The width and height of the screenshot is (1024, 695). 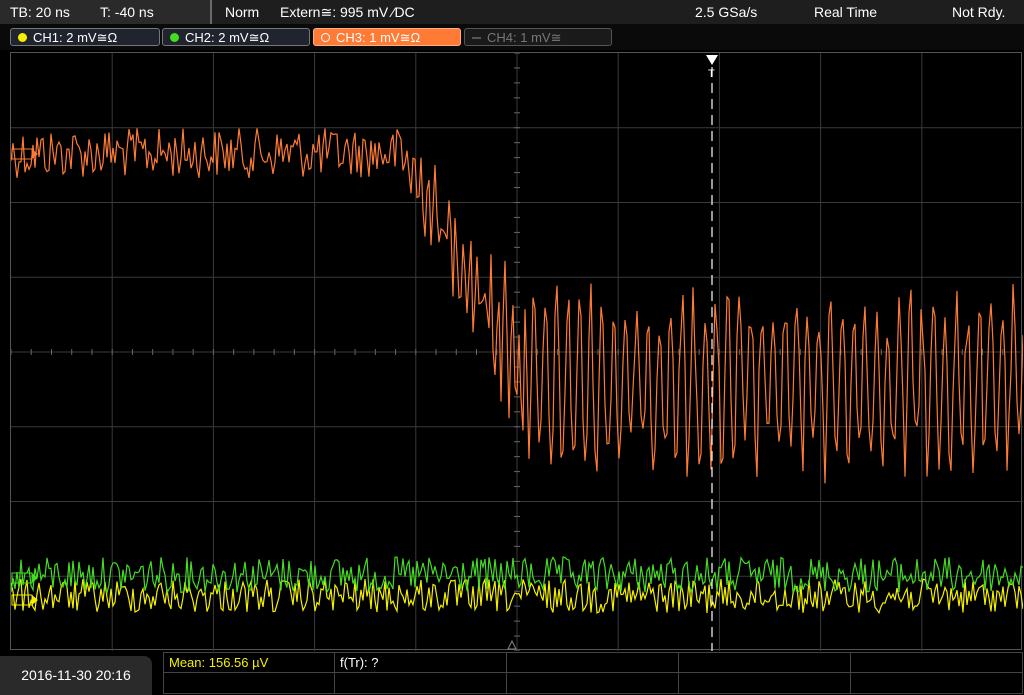 I want to click on sample-rate: 2.5 GSa/s, so click(x=726, y=12).